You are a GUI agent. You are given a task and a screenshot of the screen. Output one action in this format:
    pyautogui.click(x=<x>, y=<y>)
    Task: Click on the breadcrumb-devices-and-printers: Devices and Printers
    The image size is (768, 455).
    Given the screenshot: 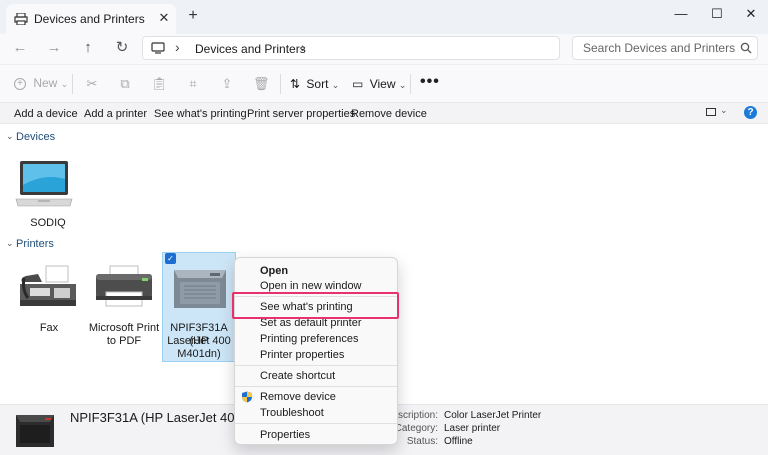 What is the action you would take?
    pyautogui.click(x=250, y=49)
    